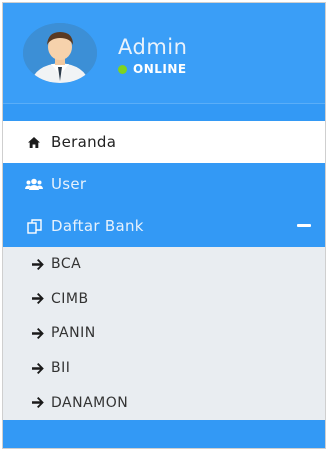 The width and height of the screenshot is (328, 451). I want to click on avatar-image, so click(60, 53).